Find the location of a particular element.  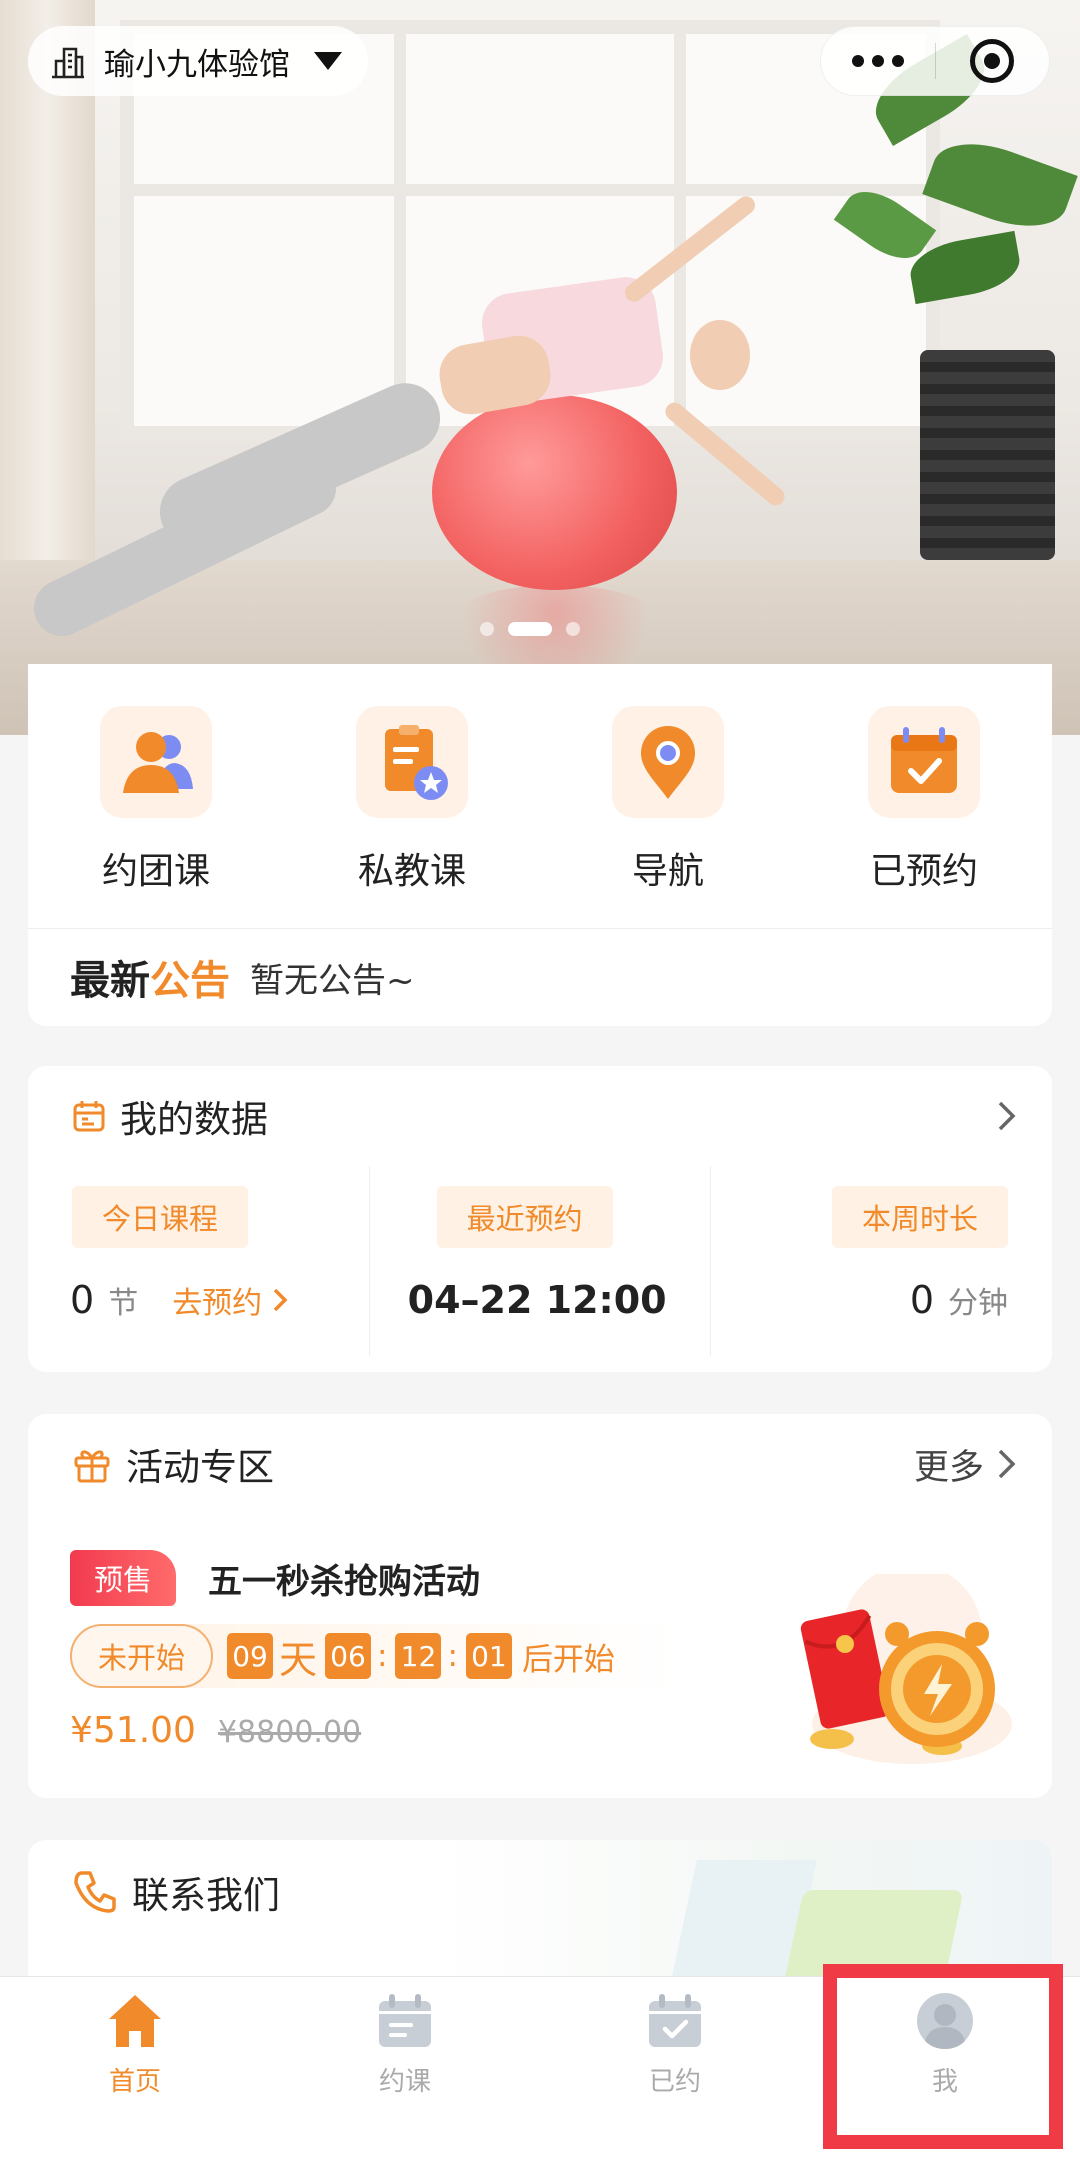

tab-home: 首页 is located at coordinates (135, 2071).